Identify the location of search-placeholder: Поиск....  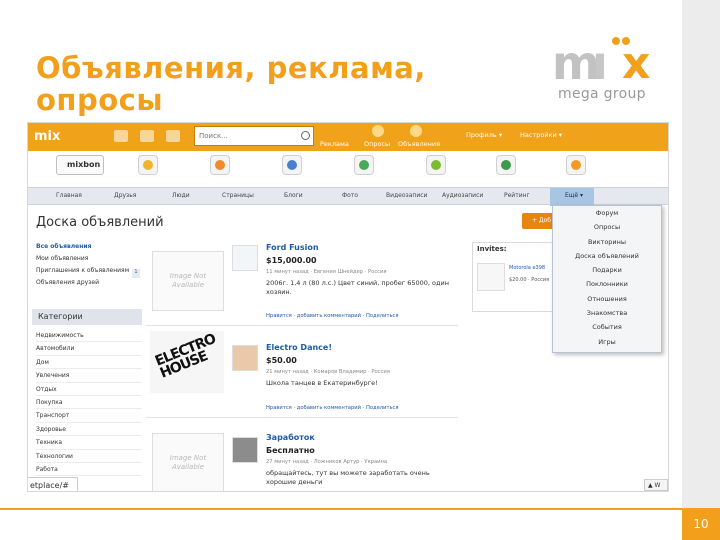
(213, 136).